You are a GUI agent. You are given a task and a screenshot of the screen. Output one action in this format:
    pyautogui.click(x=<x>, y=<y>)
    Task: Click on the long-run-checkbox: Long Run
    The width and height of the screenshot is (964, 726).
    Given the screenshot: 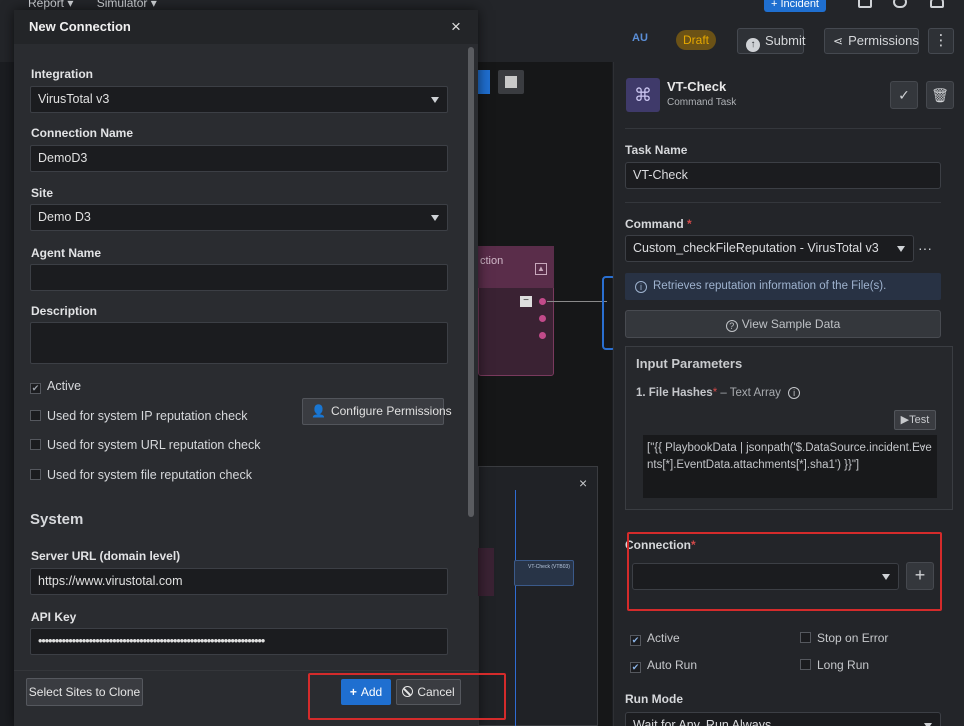 What is the action you would take?
    pyautogui.click(x=834, y=665)
    